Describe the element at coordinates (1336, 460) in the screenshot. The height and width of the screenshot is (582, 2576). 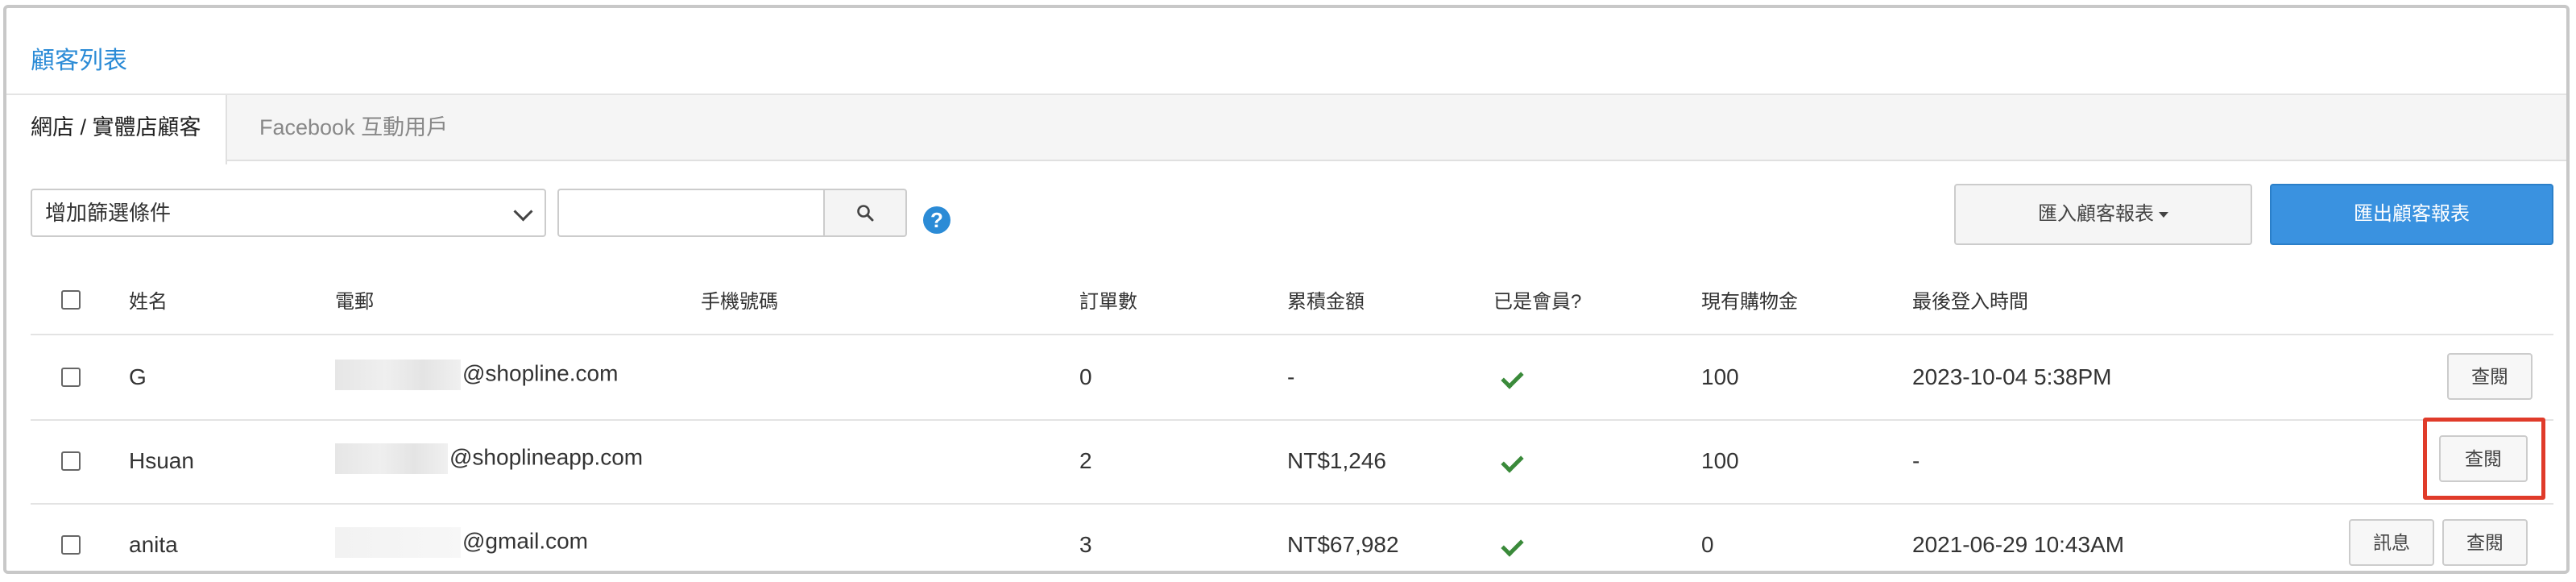
I see `total-amount: NT$1,246` at that location.